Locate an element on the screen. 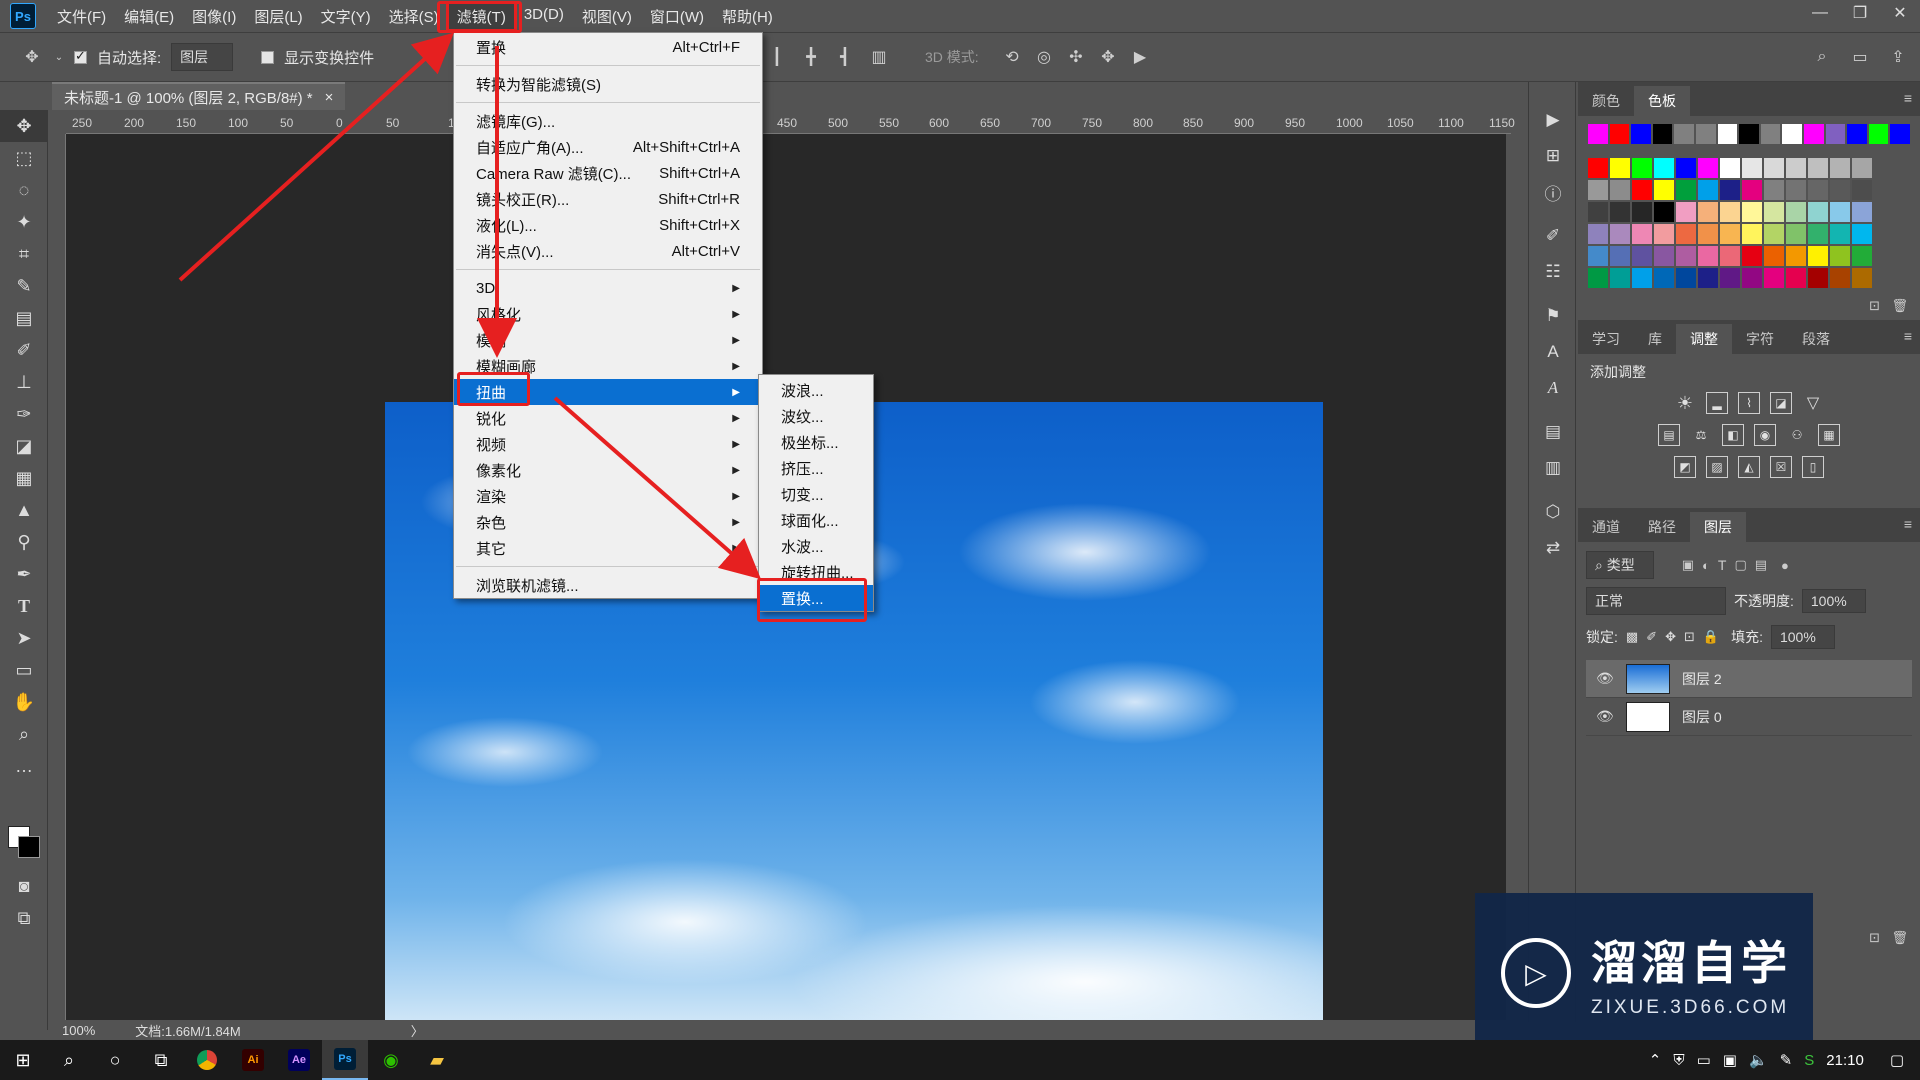  filter-menu-item: 杂色 ▶ is located at coordinates (608, 522).